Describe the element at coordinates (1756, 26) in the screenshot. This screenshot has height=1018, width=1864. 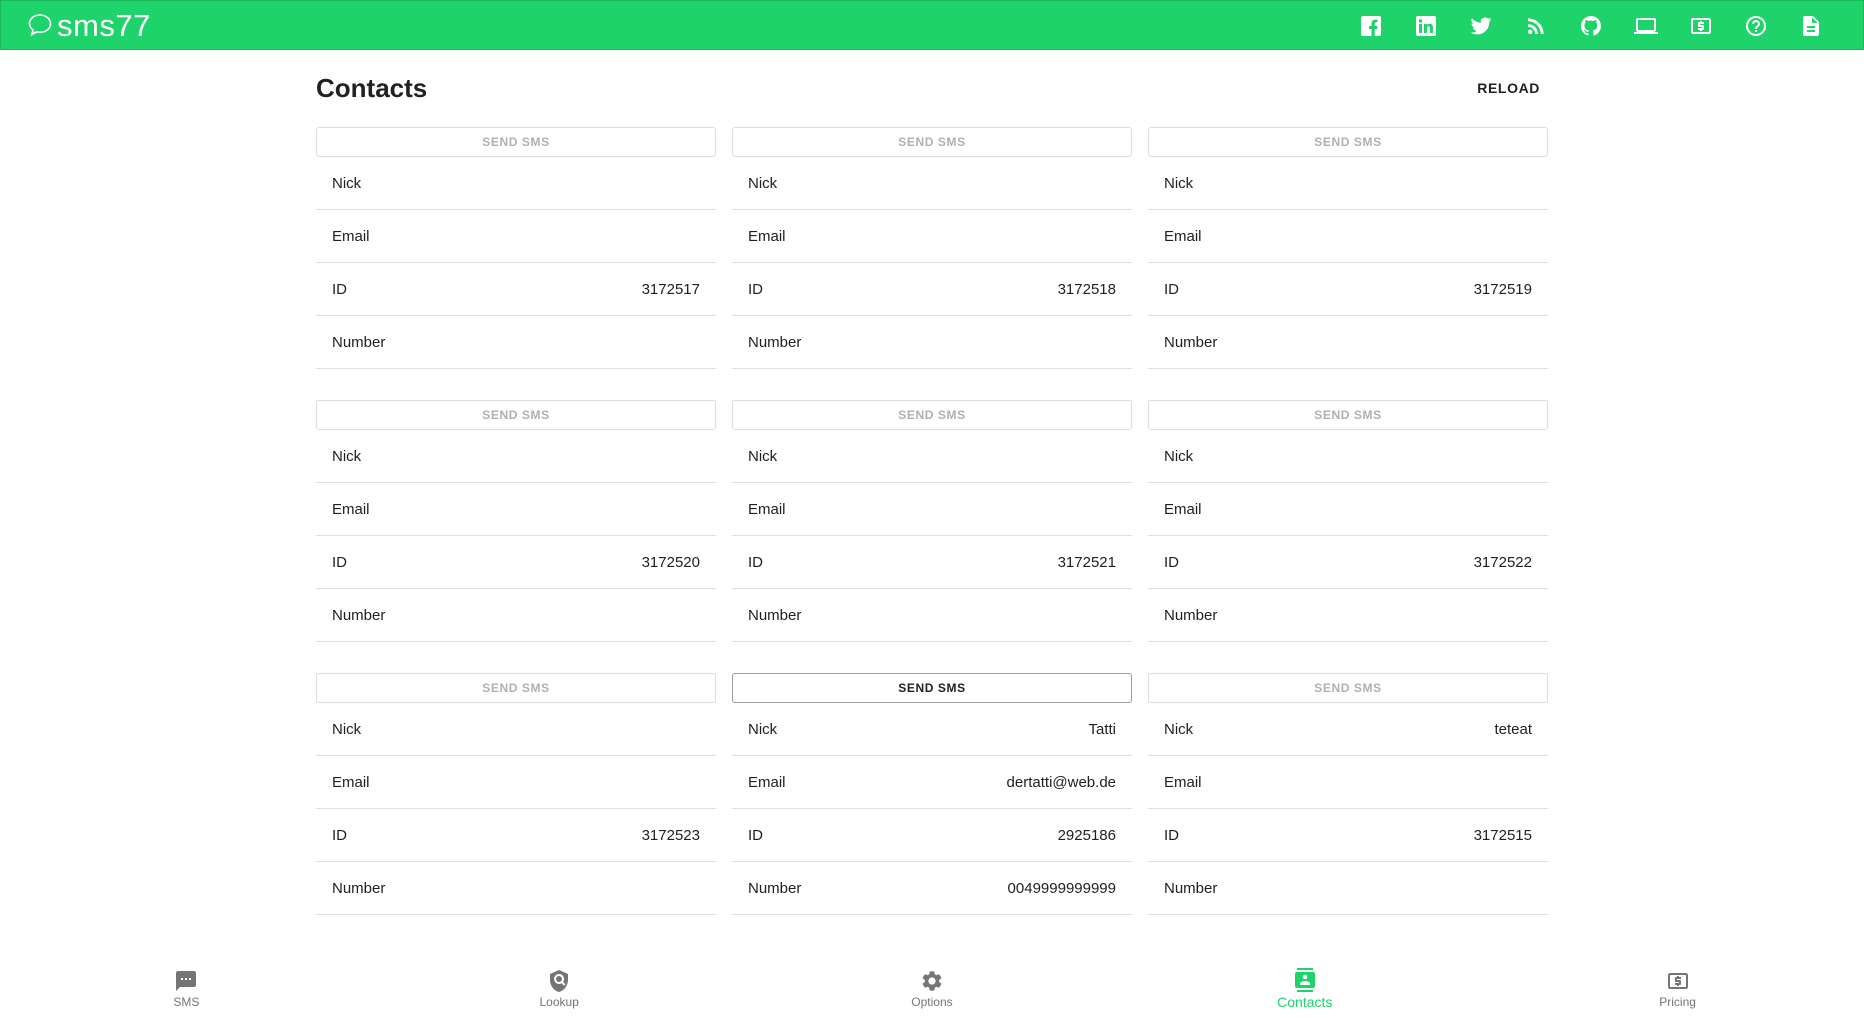
I see `help-icon` at that location.